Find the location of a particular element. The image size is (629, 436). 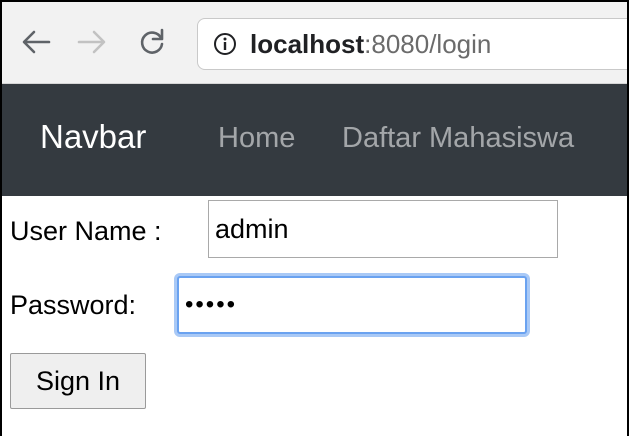

forward-button is located at coordinates (92, 42).